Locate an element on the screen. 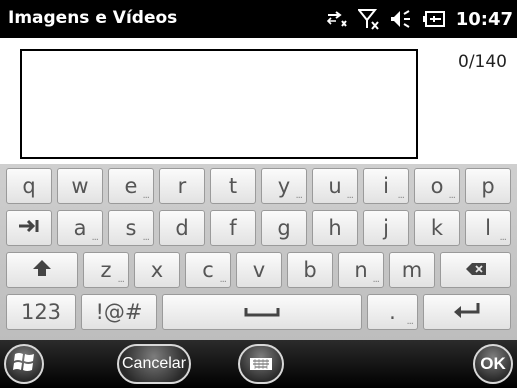 The image size is (517, 388). start-button is located at coordinates (24, 364).